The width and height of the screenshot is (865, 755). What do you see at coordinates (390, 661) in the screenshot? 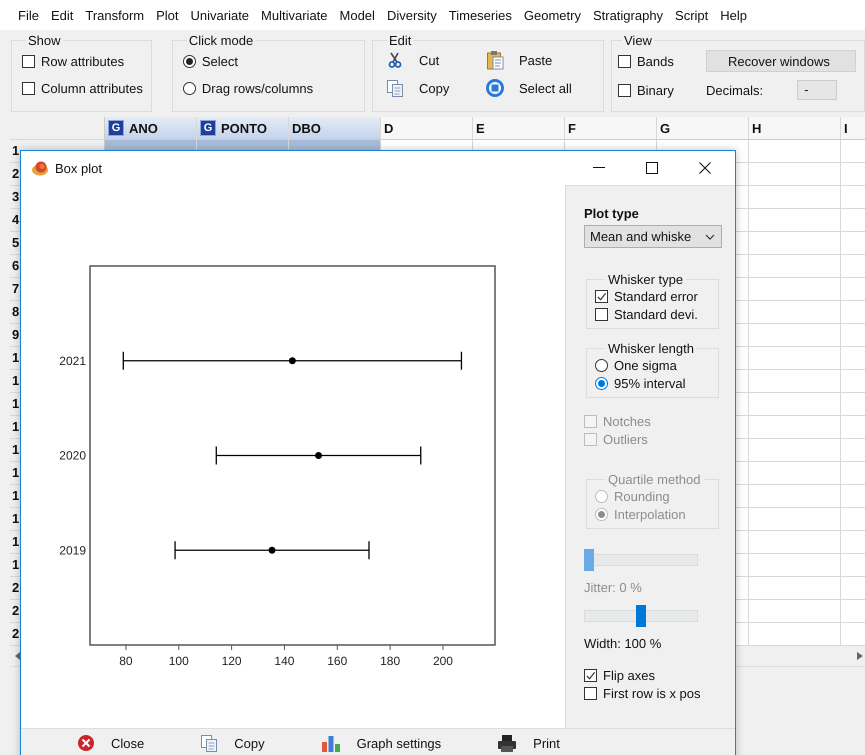
I see `tick-label: 180` at bounding box center [390, 661].